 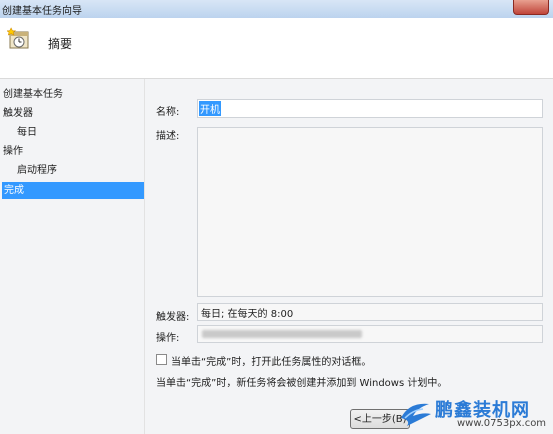 I want to click on watermark-logo-icon, so click(x=416, y=414).